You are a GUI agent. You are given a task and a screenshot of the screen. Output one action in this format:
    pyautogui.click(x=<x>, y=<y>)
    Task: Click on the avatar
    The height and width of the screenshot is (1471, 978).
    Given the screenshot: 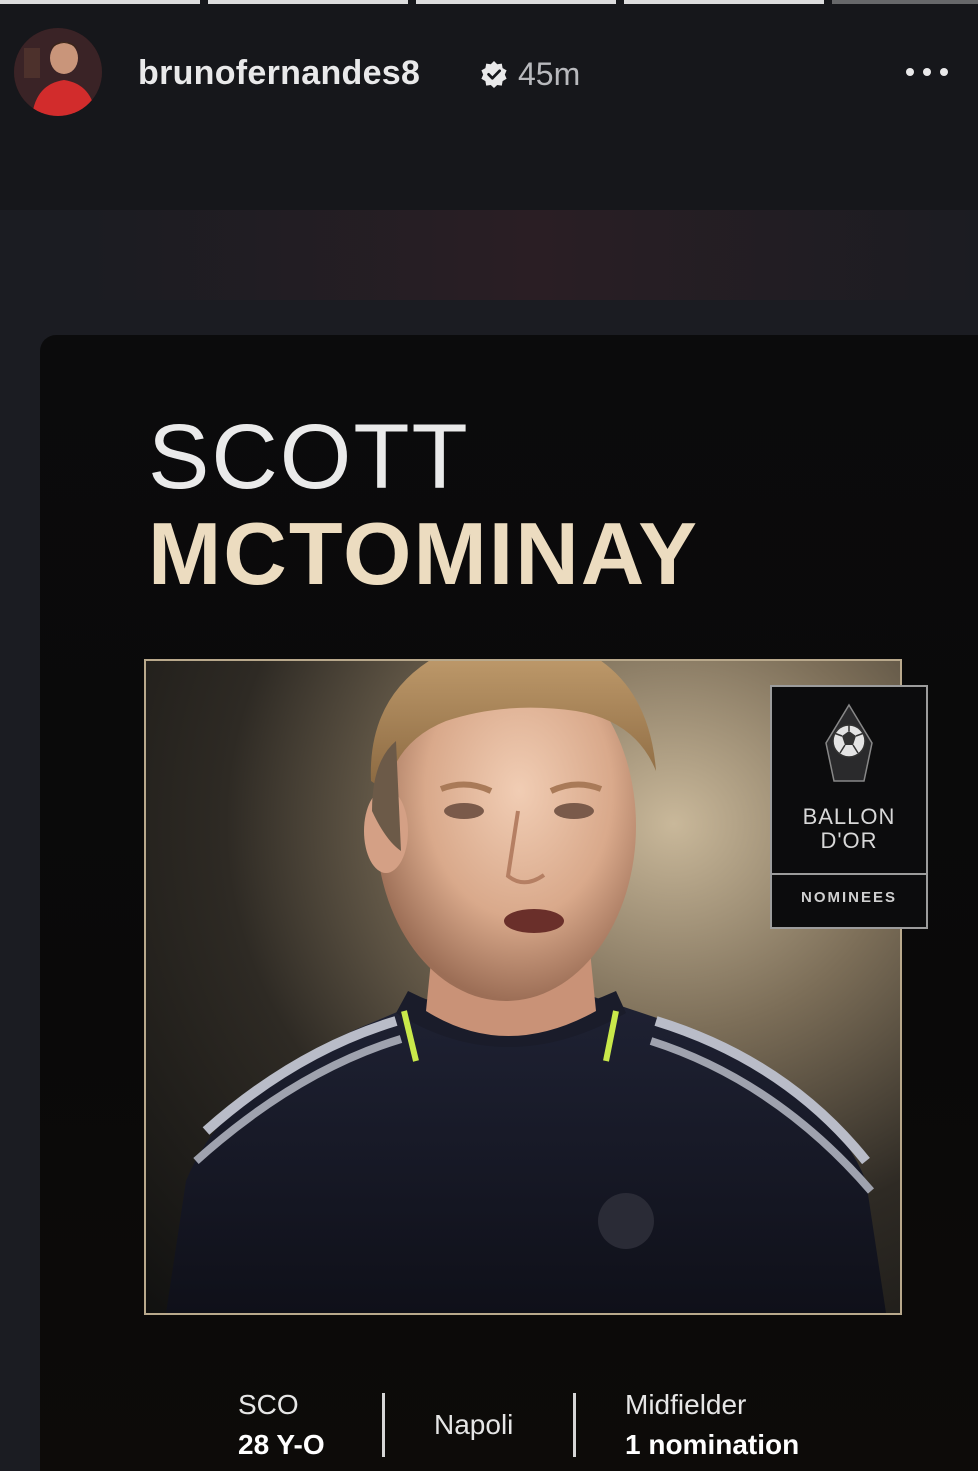 What is the action you would take?
    pyautogui.click(x=58, y=72)
    